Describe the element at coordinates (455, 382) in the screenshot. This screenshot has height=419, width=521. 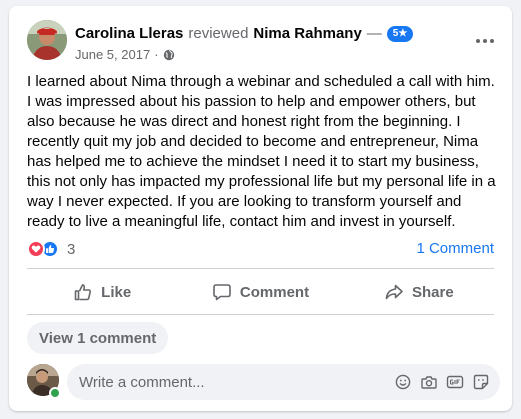
I see `gif-icon` at that location.